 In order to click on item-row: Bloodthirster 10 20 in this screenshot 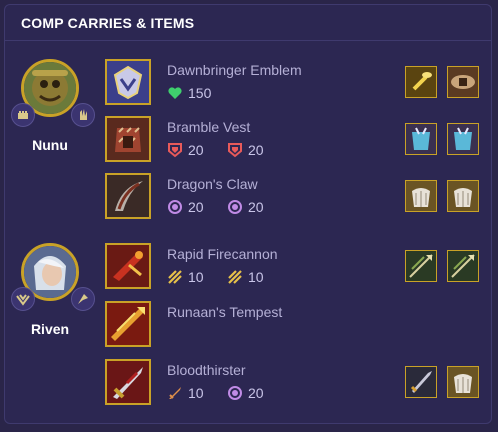, I will do `click(300, 382)`.